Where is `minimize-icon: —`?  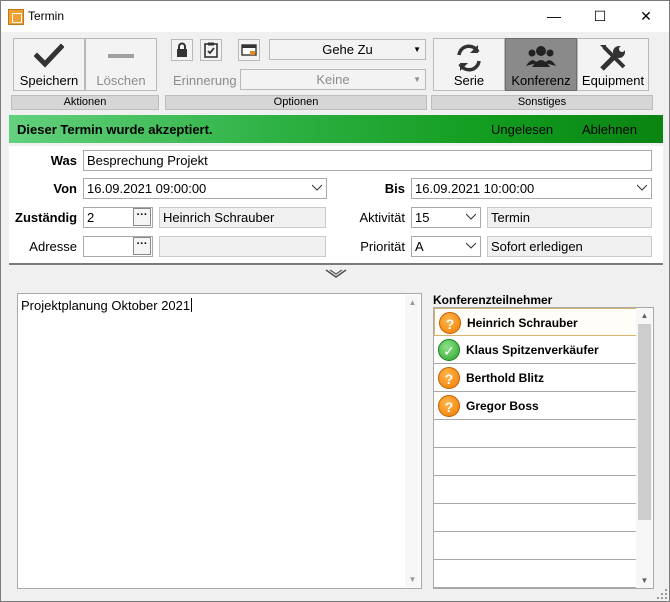
minimize-icon: — is located at coordinates (554, 16).